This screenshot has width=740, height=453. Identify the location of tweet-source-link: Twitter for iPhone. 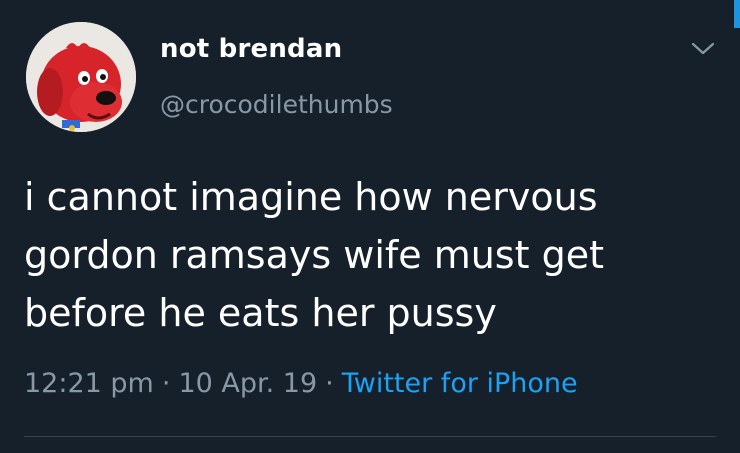
(460, 383).